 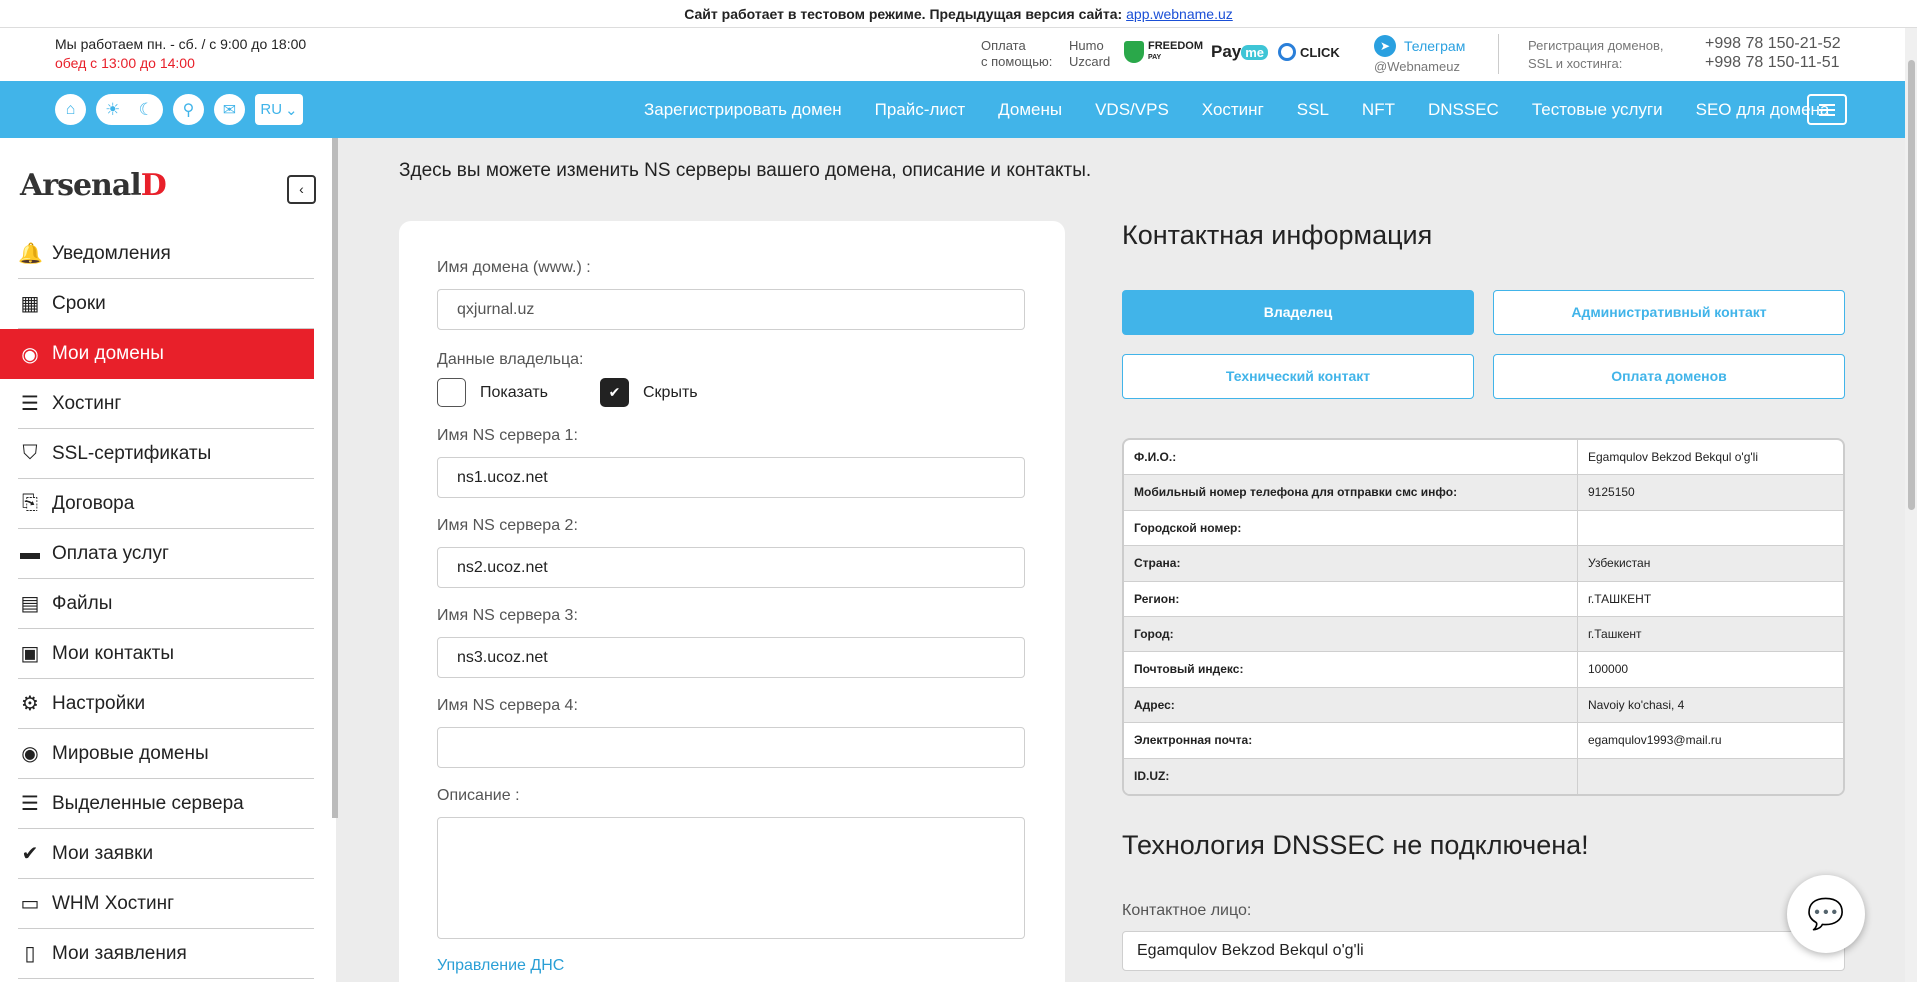 I want to click on theme-toggle: ☀ ☾, so click(x=129, y=109).